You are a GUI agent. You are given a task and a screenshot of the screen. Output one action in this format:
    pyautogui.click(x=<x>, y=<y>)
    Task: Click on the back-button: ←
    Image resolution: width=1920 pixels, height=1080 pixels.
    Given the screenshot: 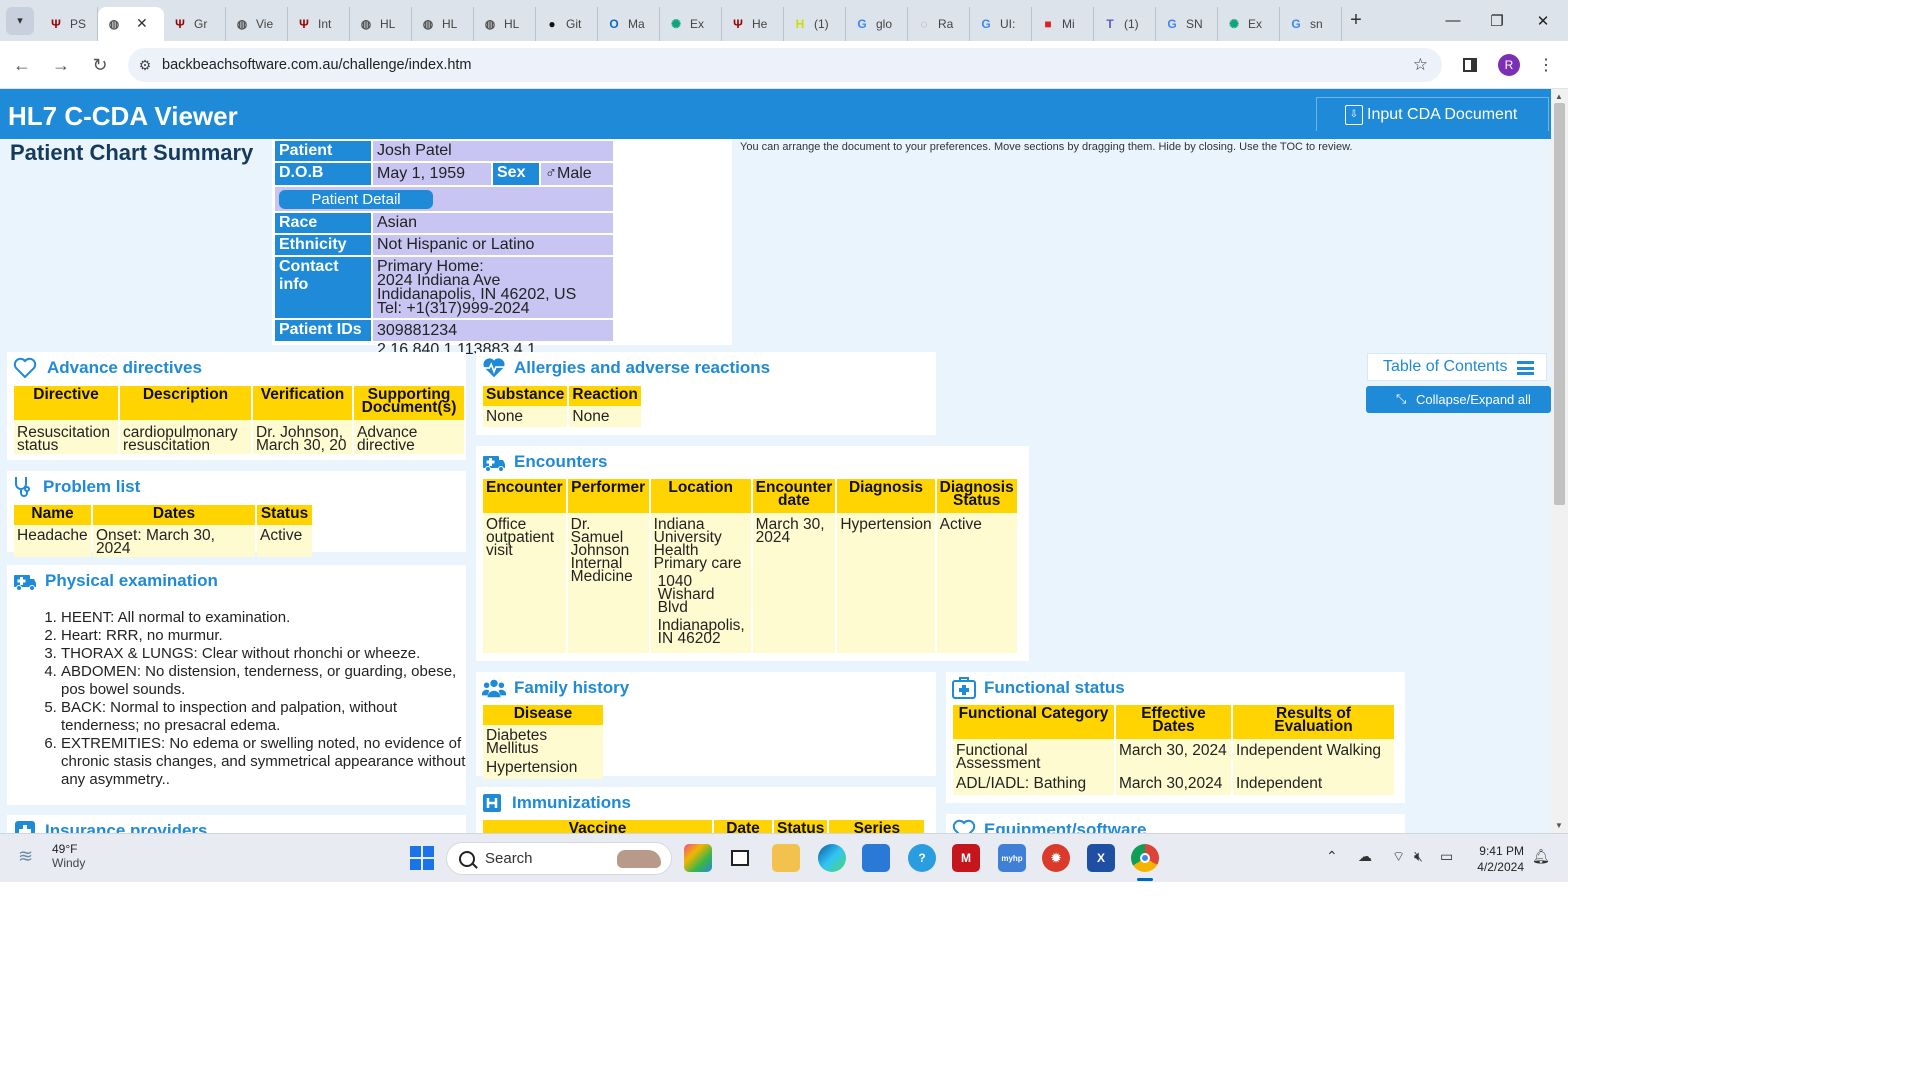 What is the action you would take?
    pyautogui.click(x=22, y=65)
    